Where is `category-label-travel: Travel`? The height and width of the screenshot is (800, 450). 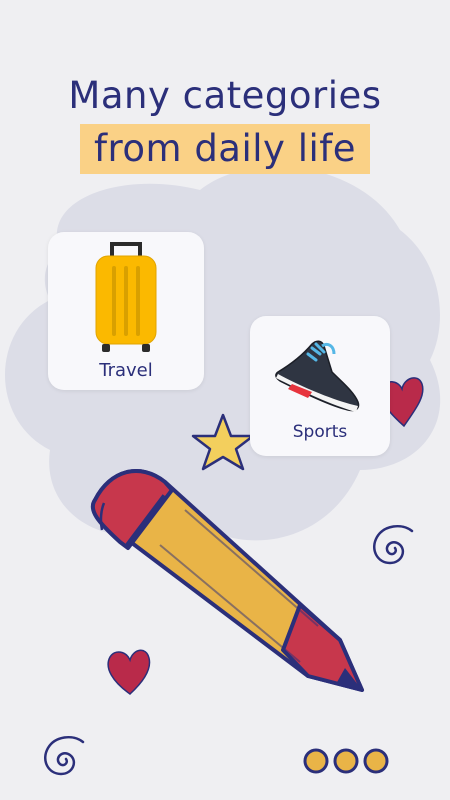
category-label-travel: Travel is located at coordinates (126, 370).